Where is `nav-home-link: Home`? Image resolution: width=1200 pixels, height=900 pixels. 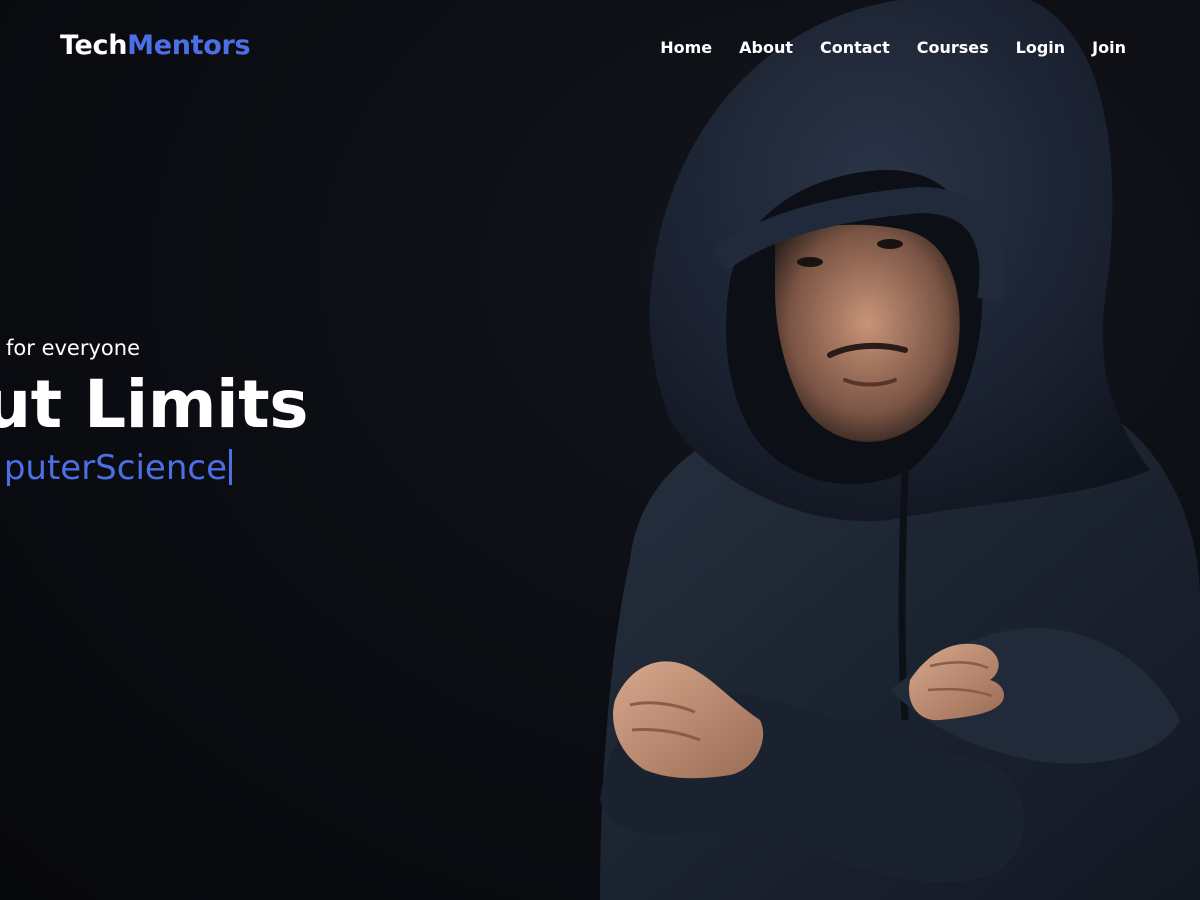 nav-home-link: Home is located at coordinates (686, 47).